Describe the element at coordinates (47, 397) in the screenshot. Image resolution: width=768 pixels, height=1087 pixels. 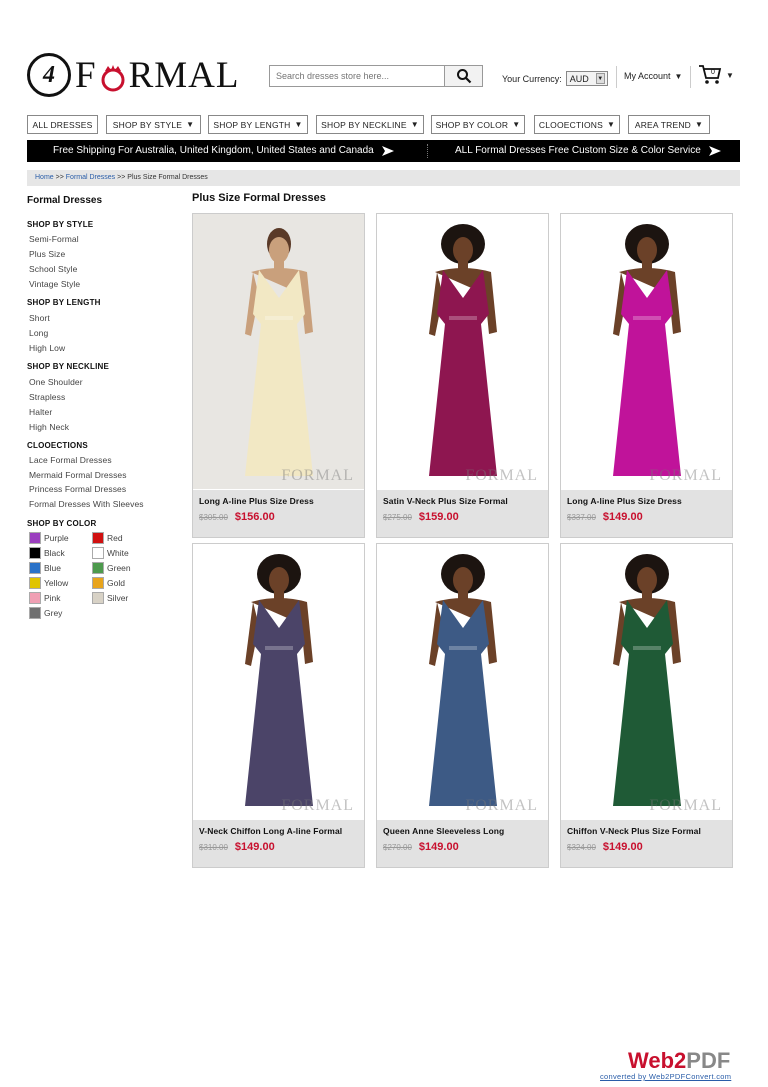
I see `sidebar-item-strapless: Strapless` at that location.